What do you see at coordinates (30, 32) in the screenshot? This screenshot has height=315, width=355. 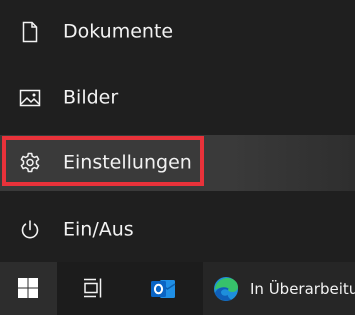 I see `document-icon` at bounding box center [30, 32].